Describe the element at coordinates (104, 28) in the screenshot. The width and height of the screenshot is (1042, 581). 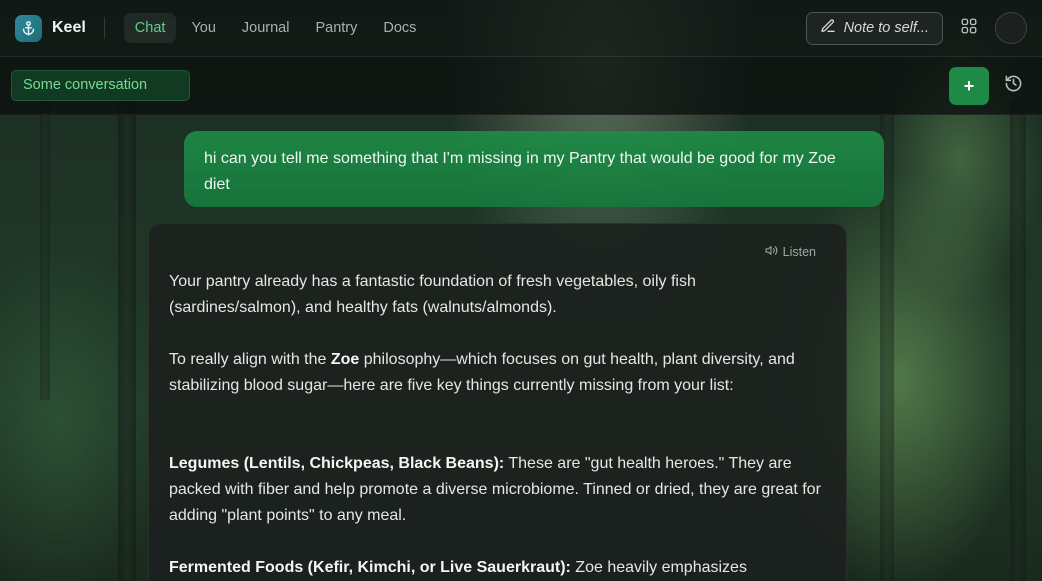
I see `divider` at that location.